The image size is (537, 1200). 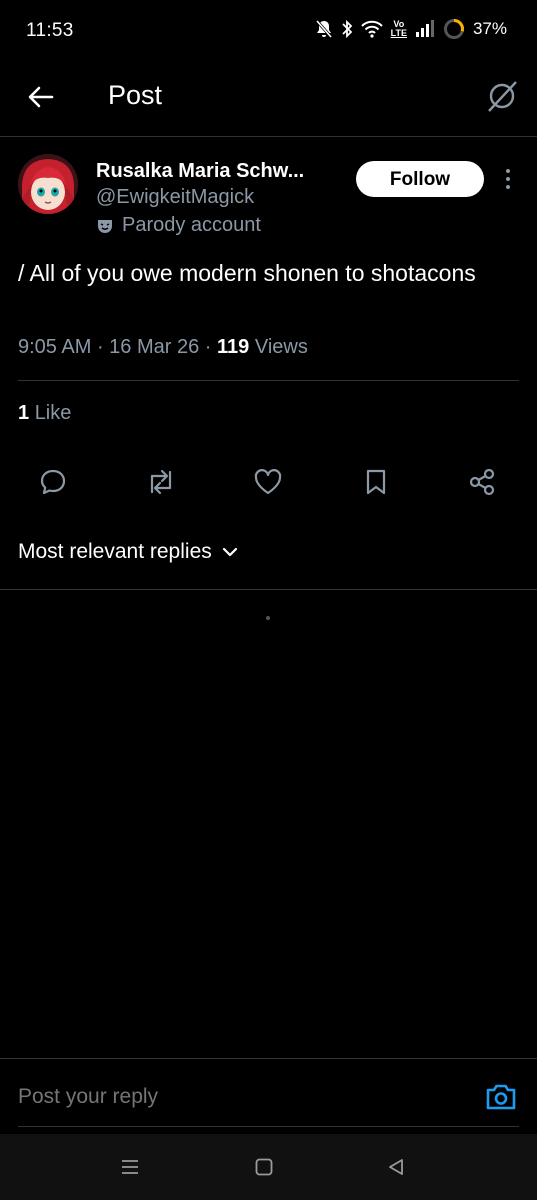 What do you see at coordinates (424, 28) in the screenshot?
I see `signal-icon` at bounding box center [424, 28].